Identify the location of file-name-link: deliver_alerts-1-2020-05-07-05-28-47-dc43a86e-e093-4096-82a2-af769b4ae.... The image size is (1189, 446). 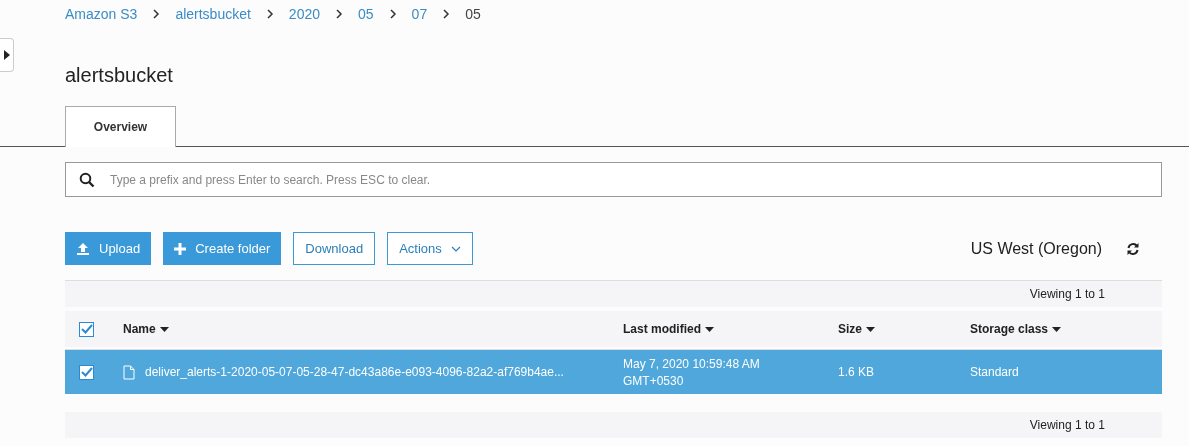
(354, 372).